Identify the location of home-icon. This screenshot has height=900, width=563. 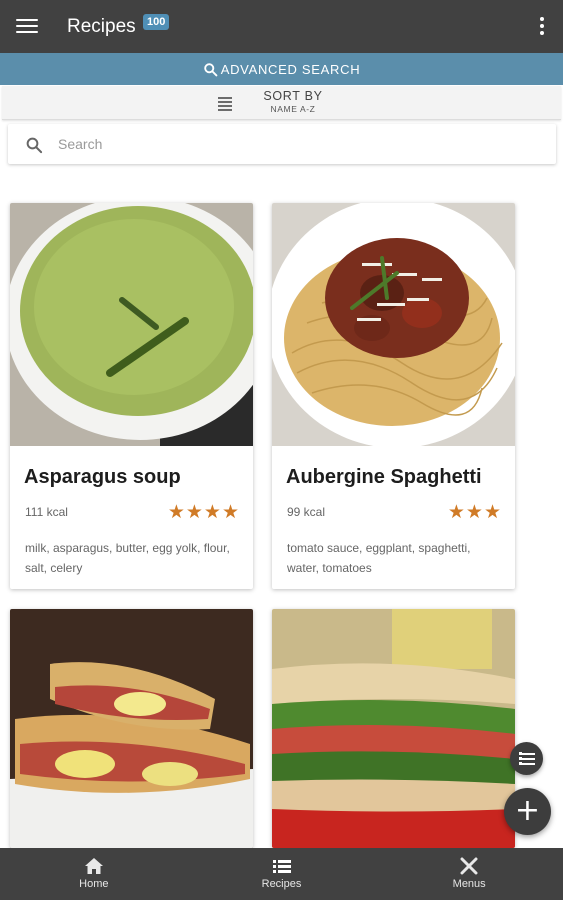
(93, 866).